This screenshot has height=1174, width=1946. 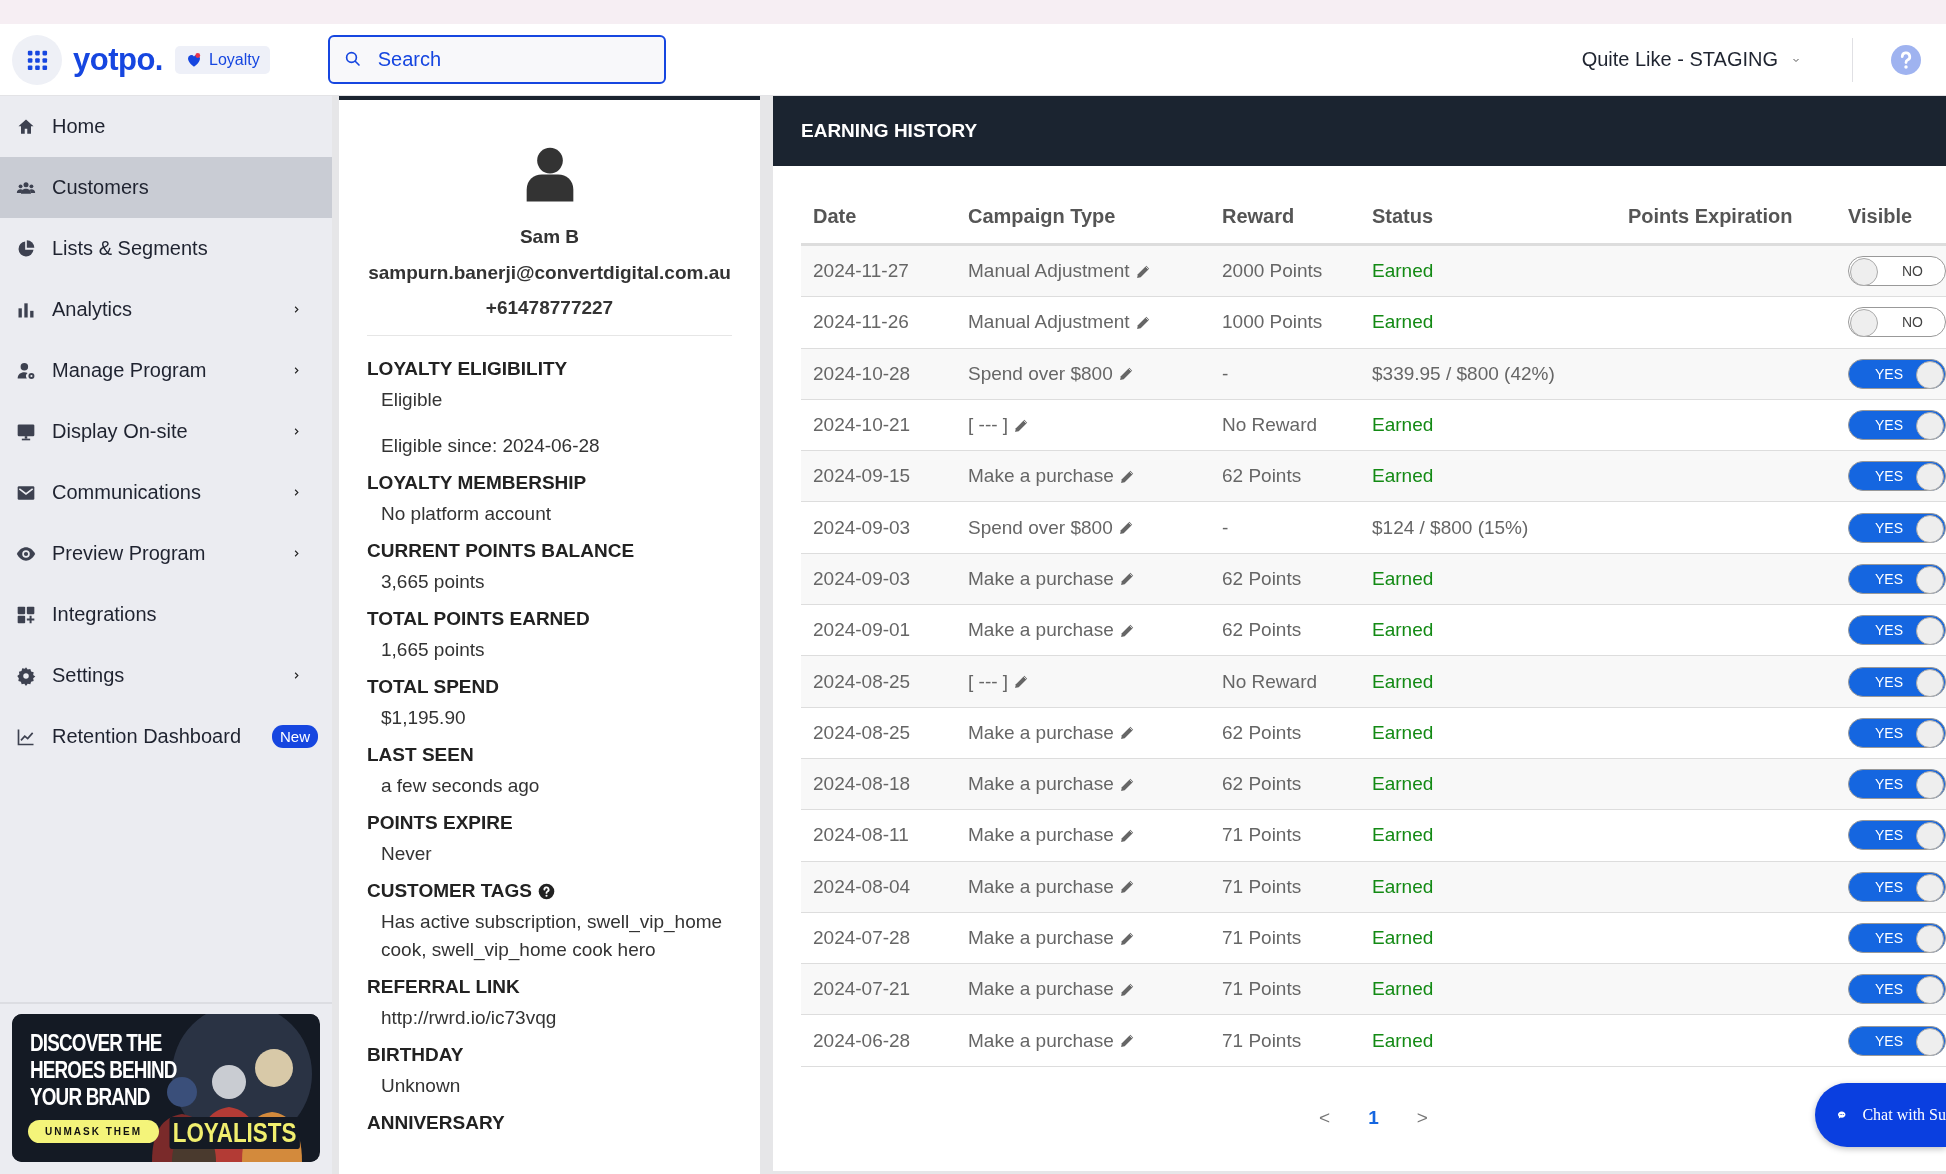 What do you see at coordinates (412, 400) in the screenshot?
I see `field-value: Eligible` at bounding box center [412, 400].